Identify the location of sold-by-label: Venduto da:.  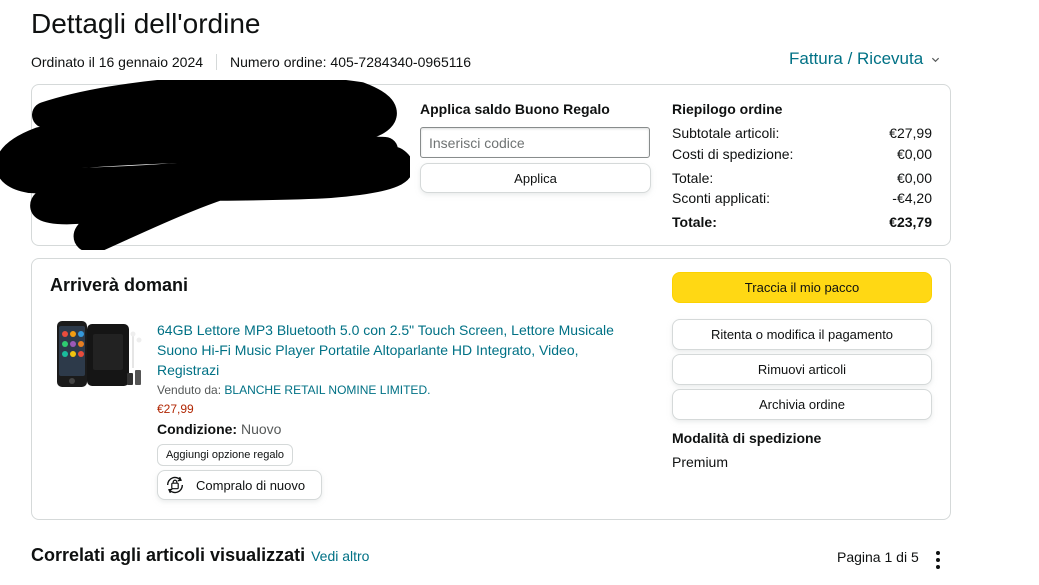
(189, 390).